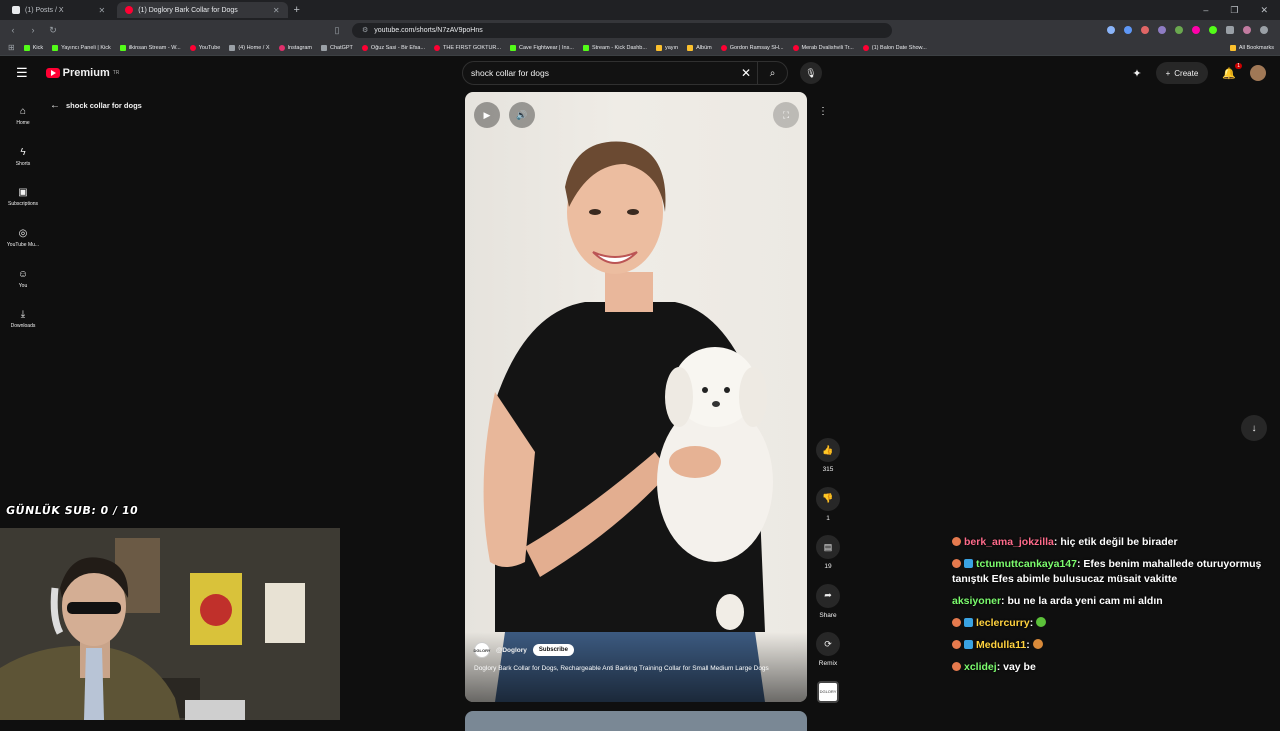 The height and width of the screenshot is (731, 1280). Describe the element at coordinates (622, 30) in the screenshot. I see `url-field: ⚙ youtube.com/shorts/N7zAV9poHns` at that location.